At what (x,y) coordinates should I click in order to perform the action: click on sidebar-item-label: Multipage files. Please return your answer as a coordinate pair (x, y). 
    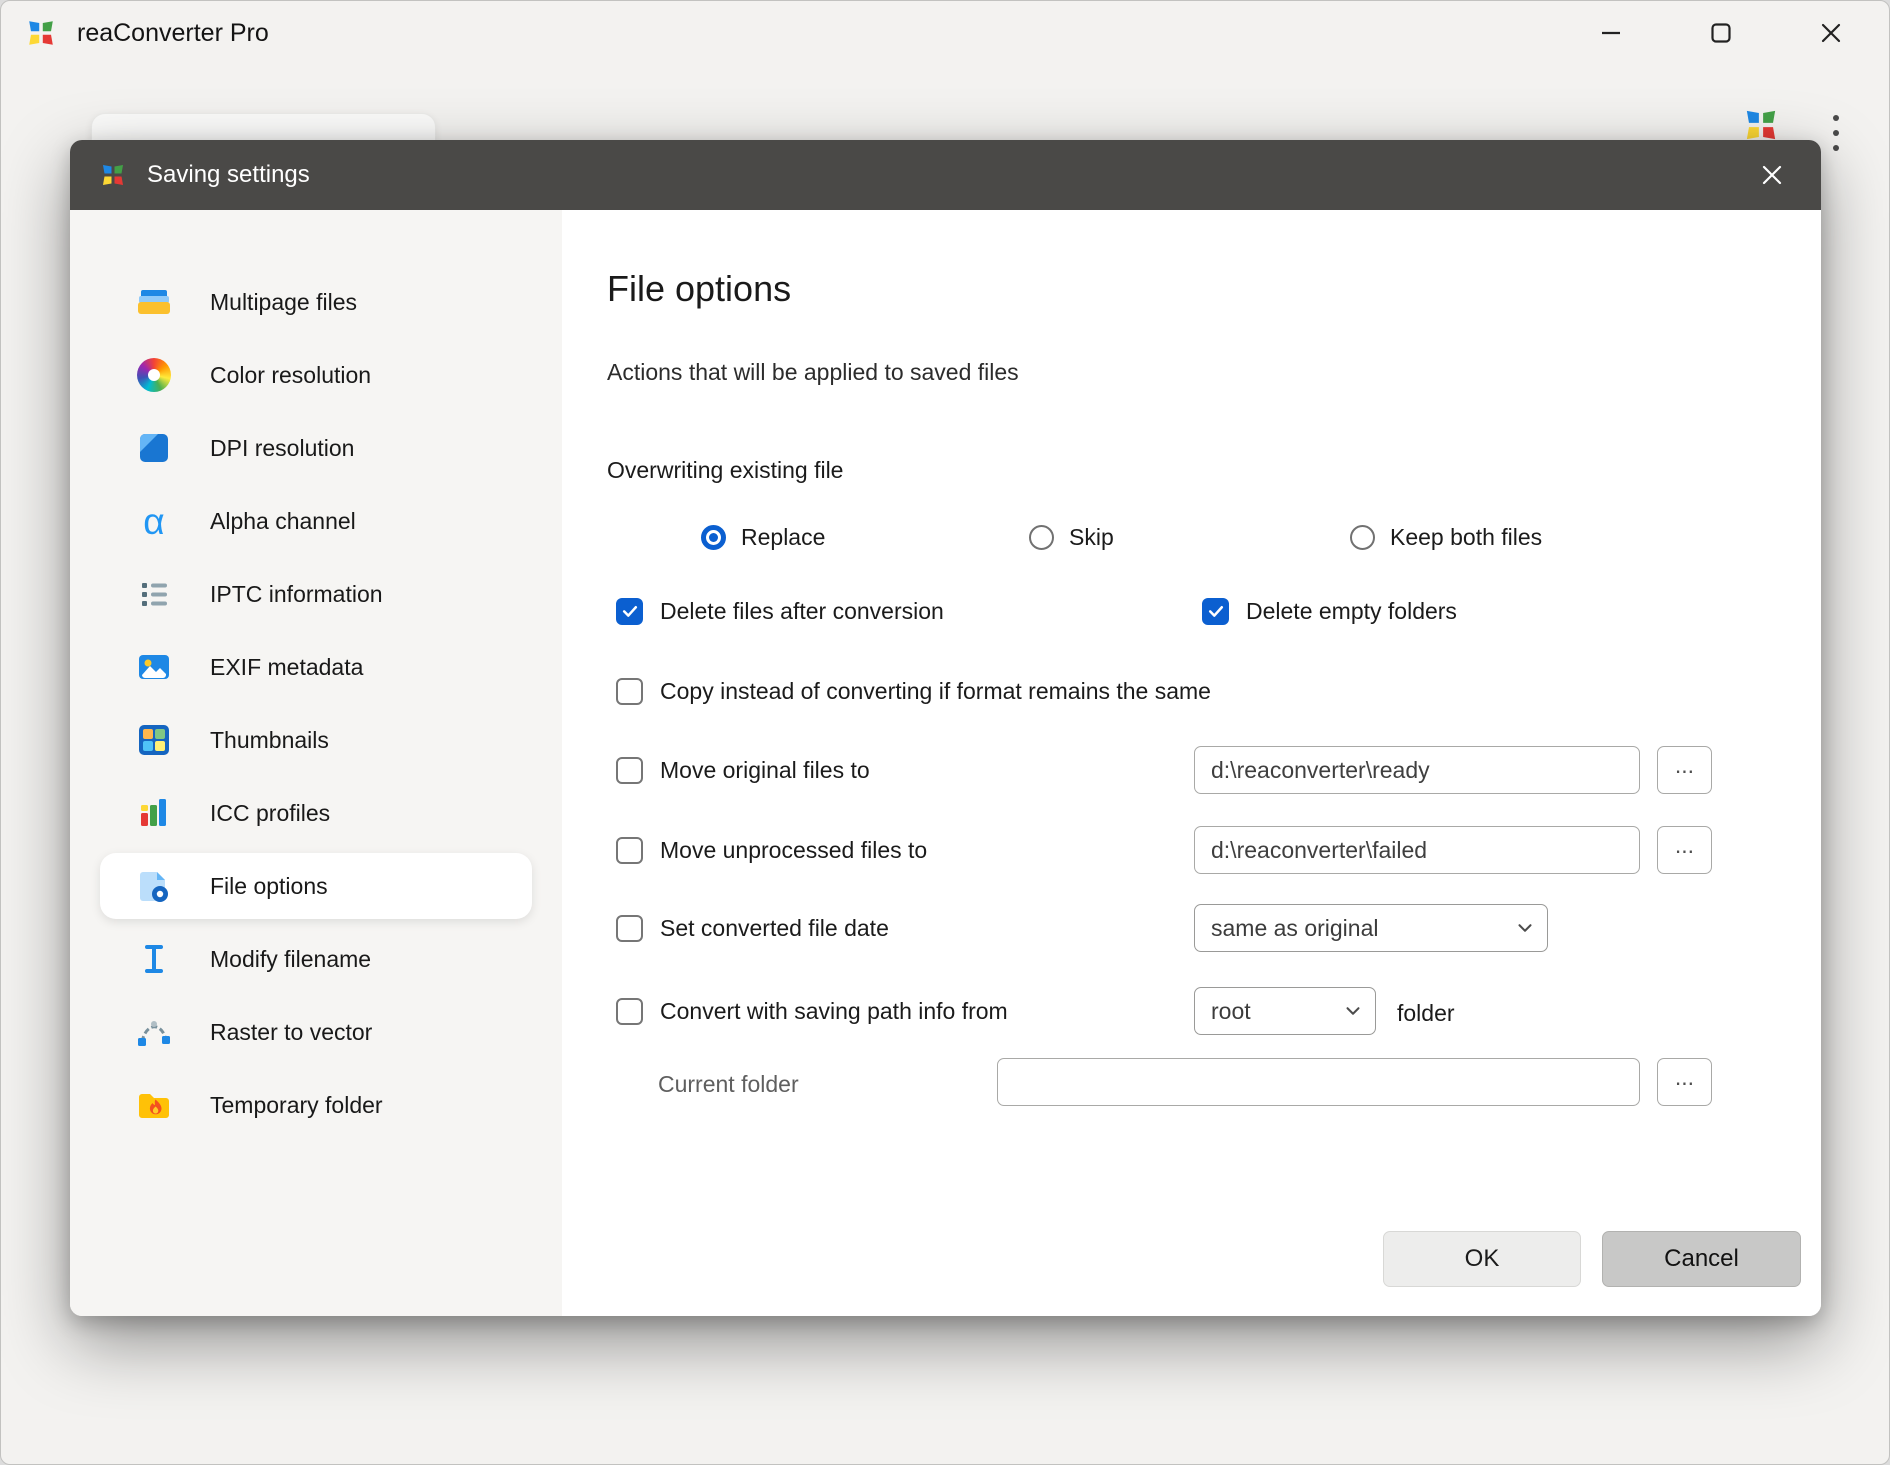
    Looking at the image, I should click on (284, 301).